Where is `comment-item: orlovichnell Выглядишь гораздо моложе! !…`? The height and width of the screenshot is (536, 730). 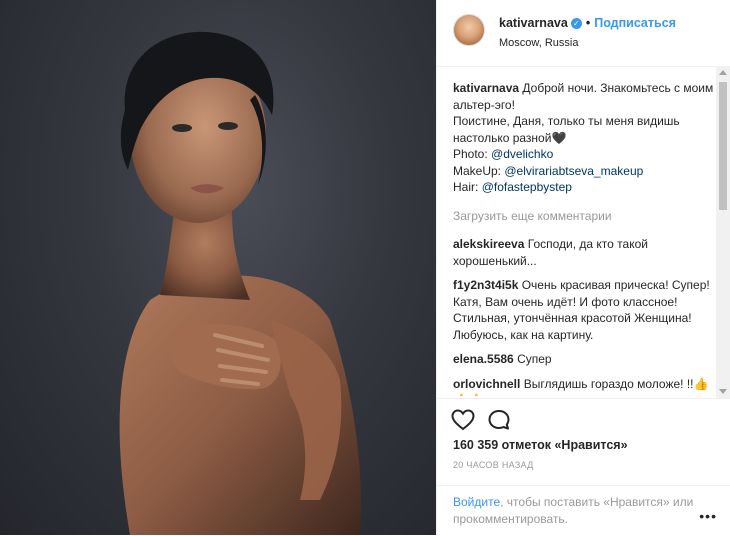
comment-item: orlovichnell Выглядишь гораздо моложе! !… is located at coordinates (585, 386).